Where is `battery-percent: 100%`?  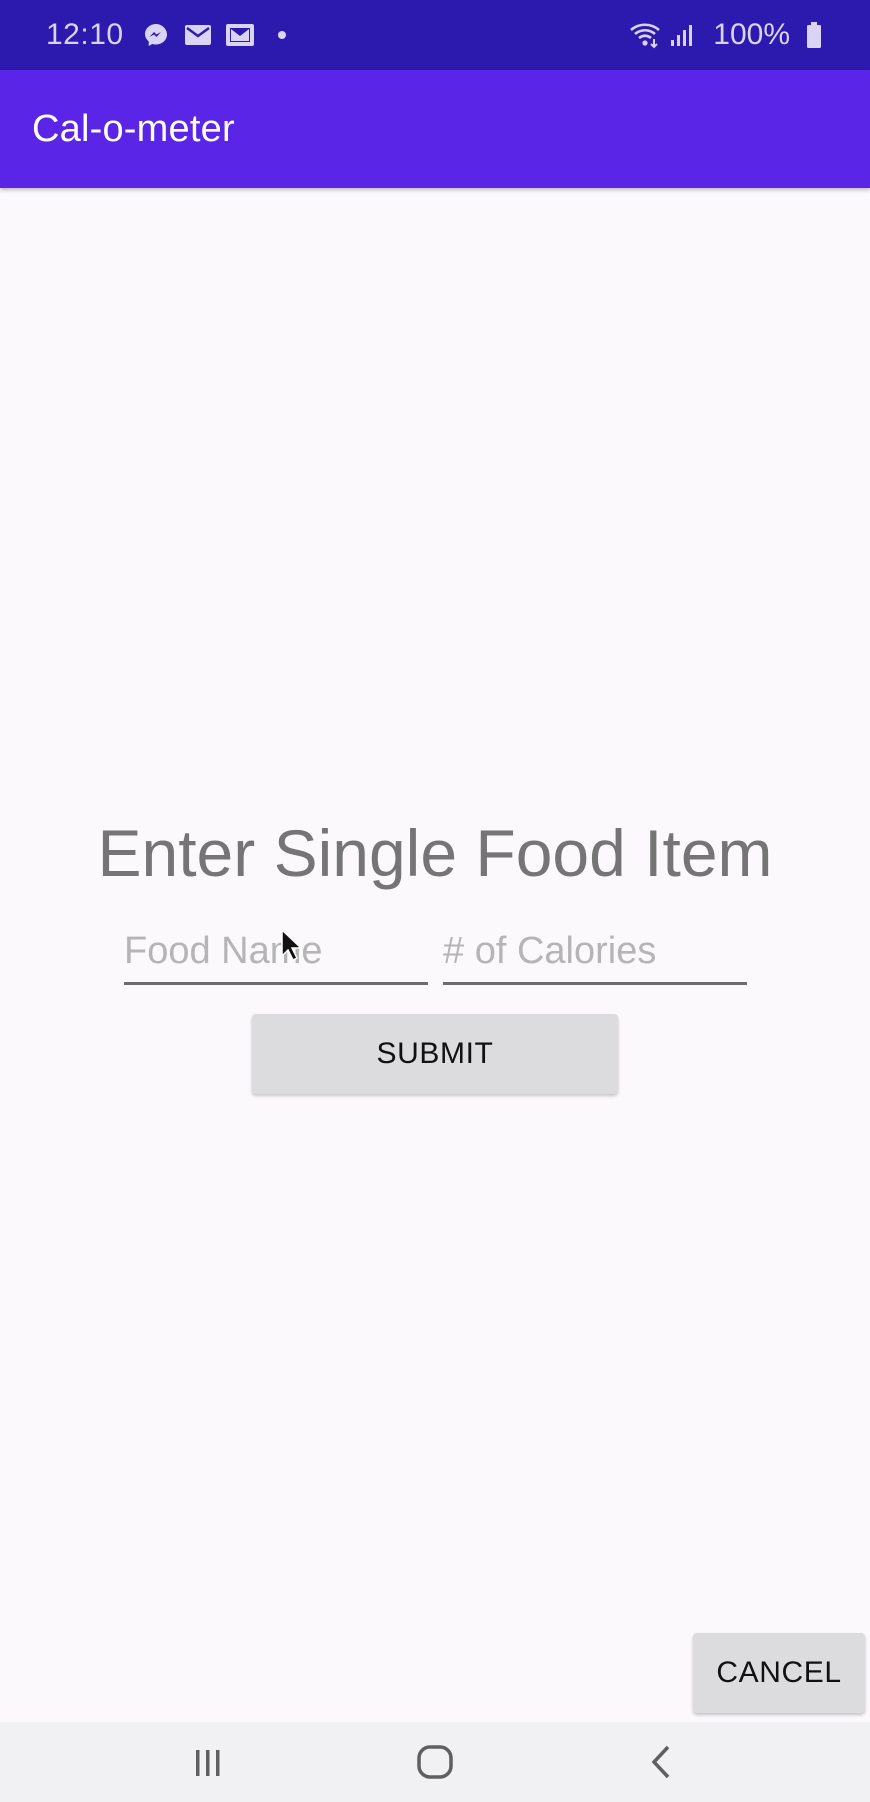
battery-percent: 100% is located at coordinates (751, 34).